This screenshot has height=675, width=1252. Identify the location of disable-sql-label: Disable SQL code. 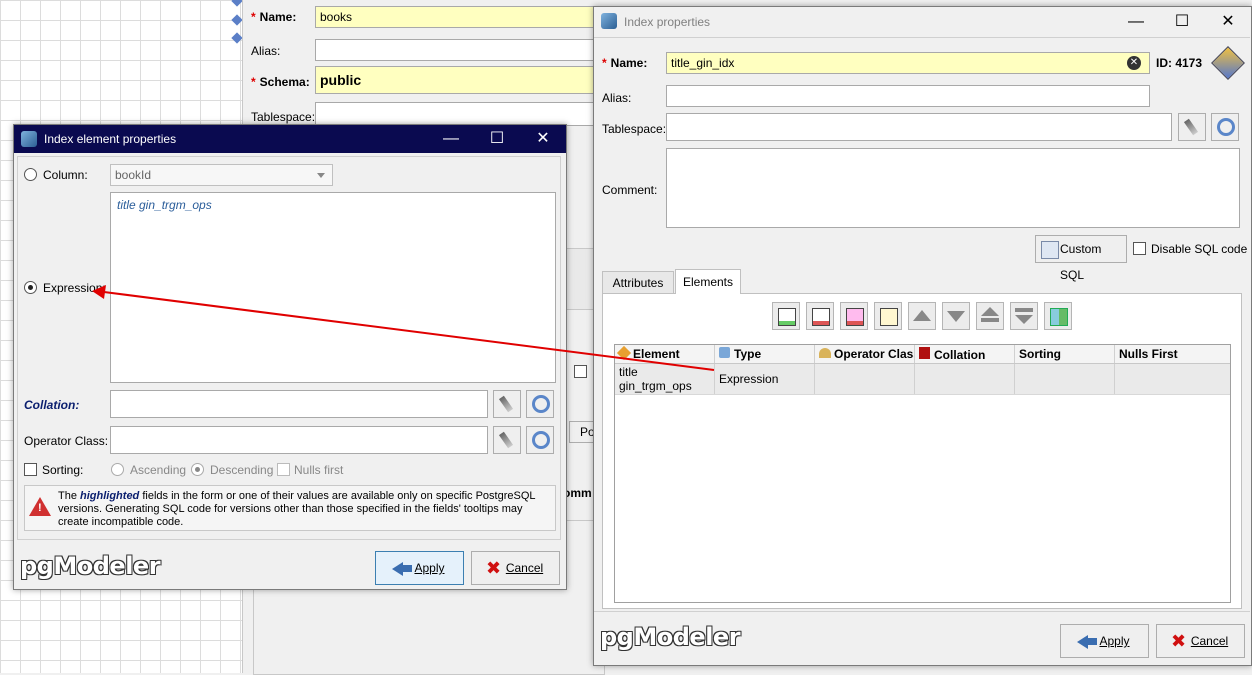
(1199, 249).